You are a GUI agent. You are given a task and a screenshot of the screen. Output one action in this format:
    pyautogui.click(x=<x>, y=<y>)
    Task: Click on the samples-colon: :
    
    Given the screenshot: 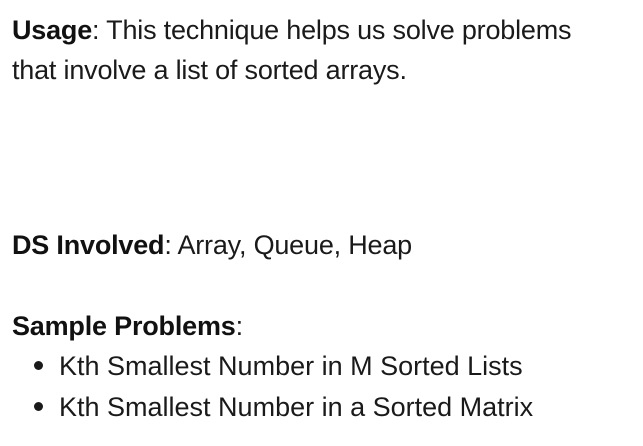 What is the action you would take?
    pyautogui.click(x=239, y=326)
    